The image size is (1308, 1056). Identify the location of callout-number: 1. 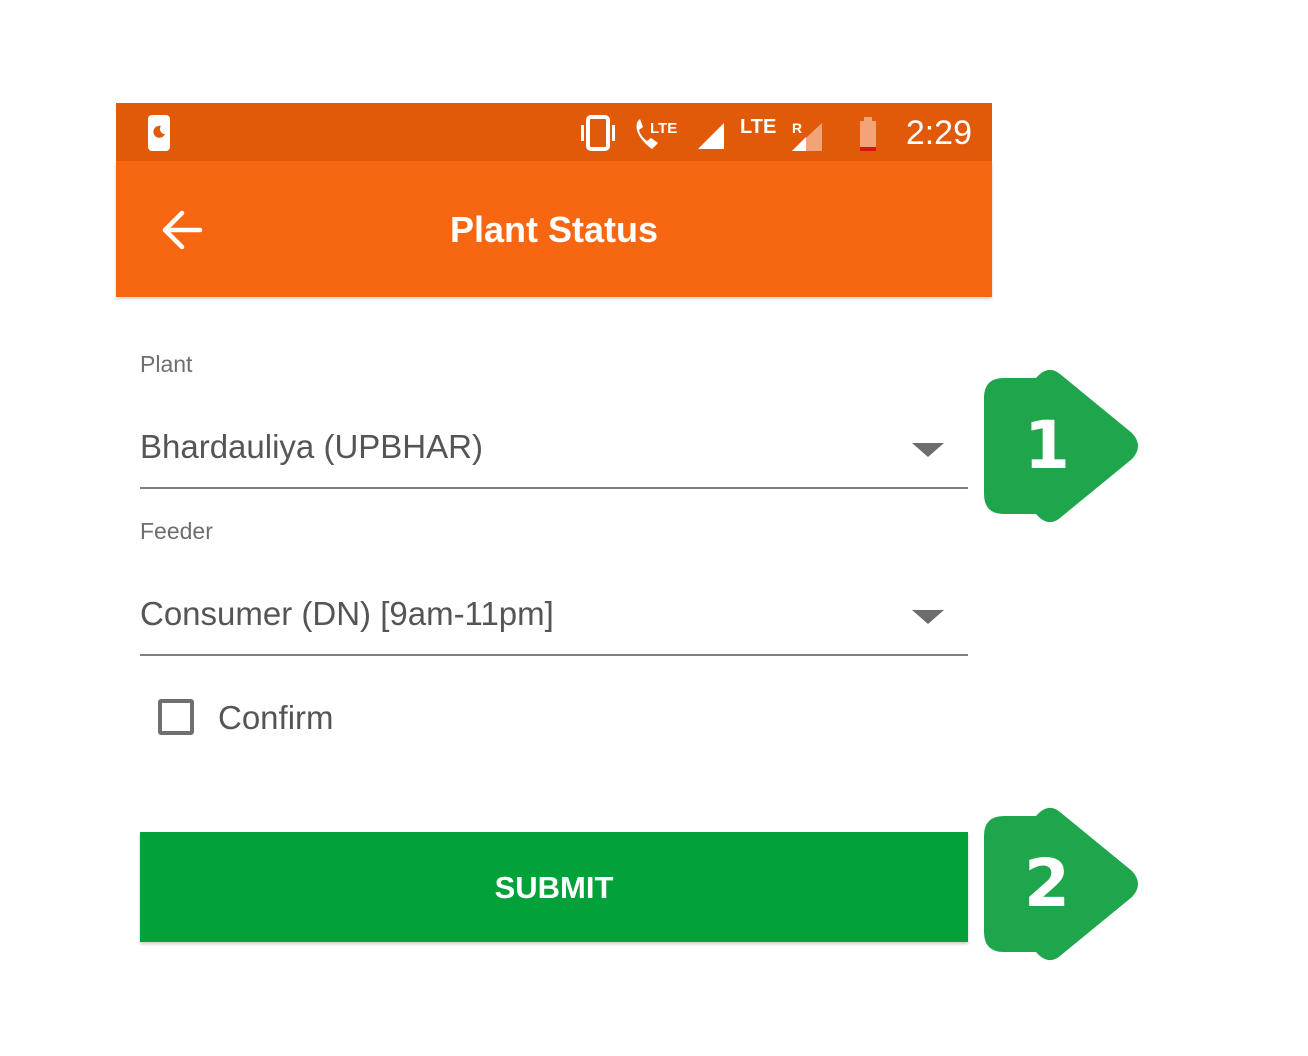
(1047, 445).